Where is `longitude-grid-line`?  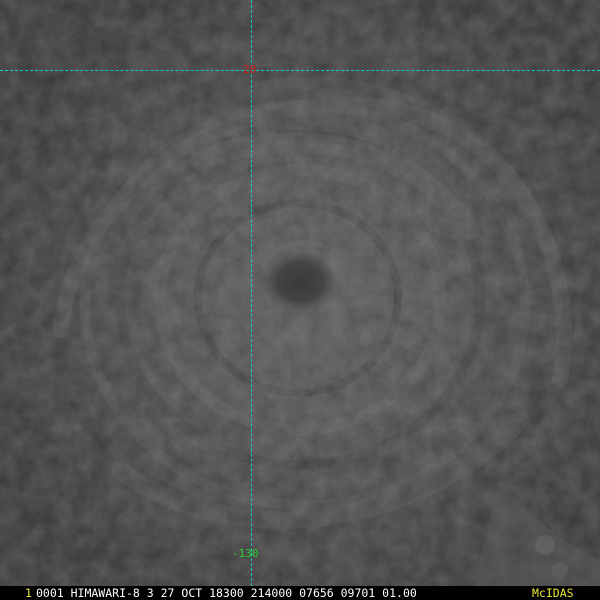 longitude-grid-line is located at coordinates (251, 293).